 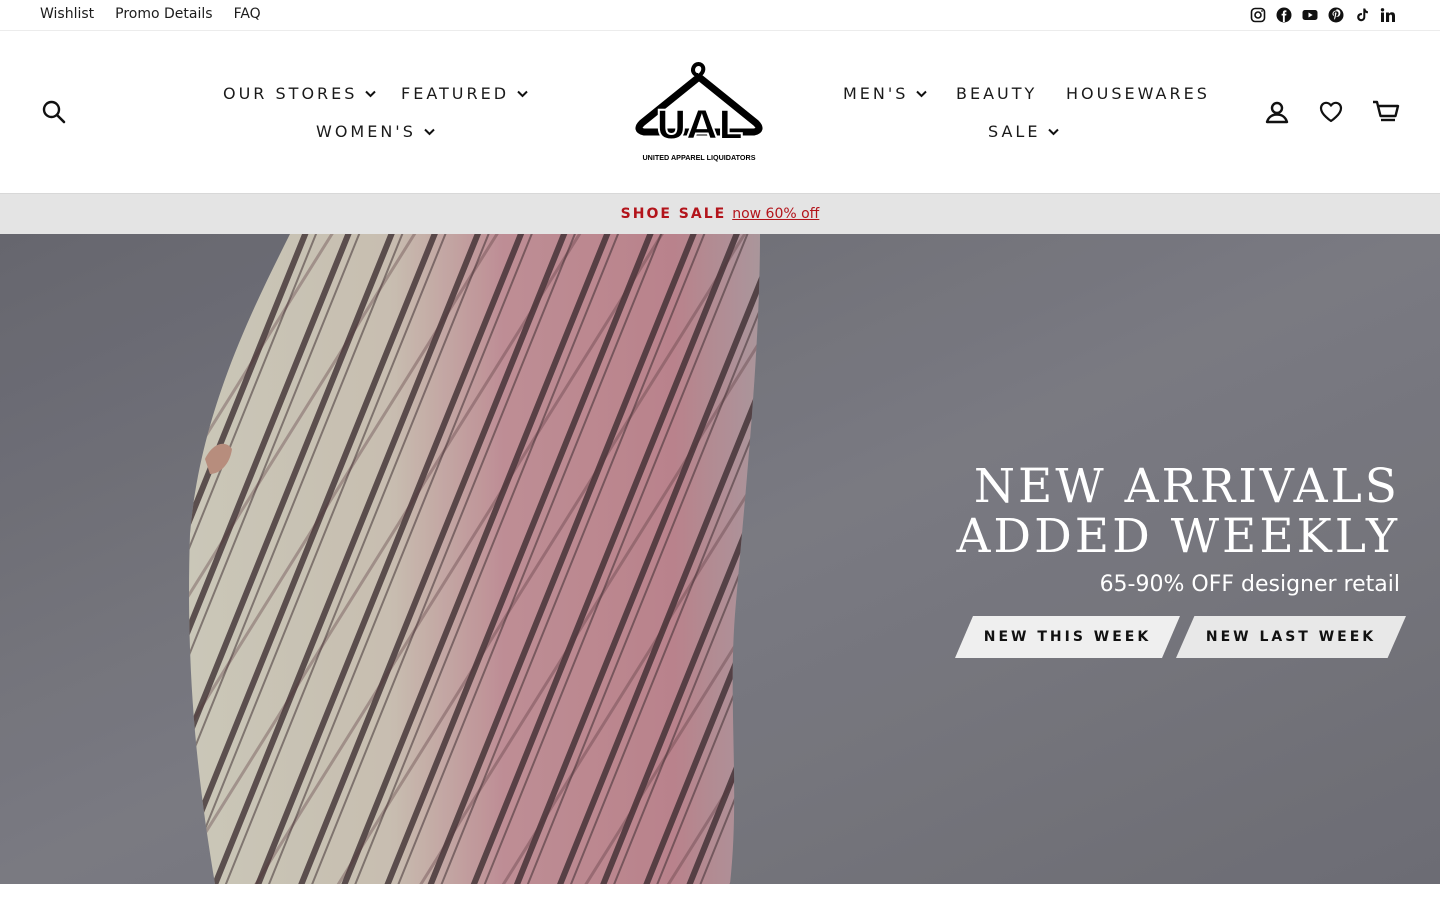 I want to click on nav-beauty: BEAUTY, so click(x=996, y=93).